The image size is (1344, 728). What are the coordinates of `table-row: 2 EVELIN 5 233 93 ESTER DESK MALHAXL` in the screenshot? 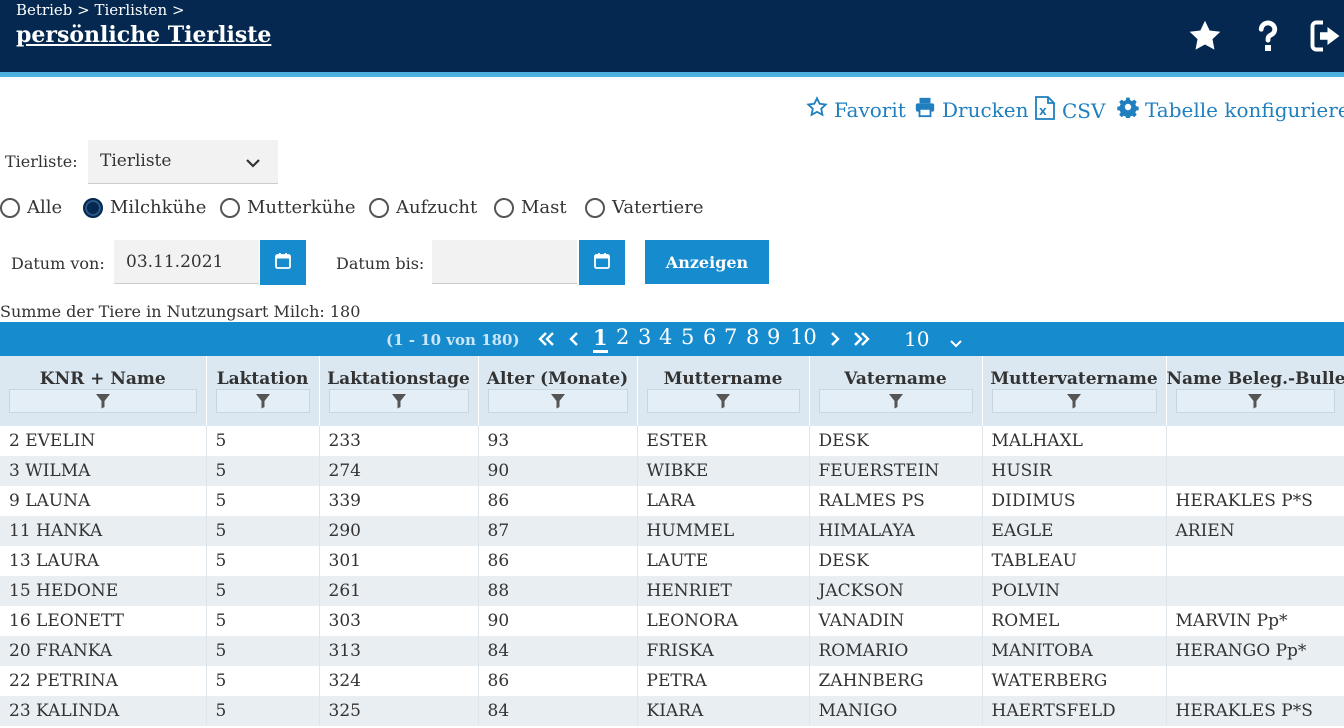 It's located at (672, 441).